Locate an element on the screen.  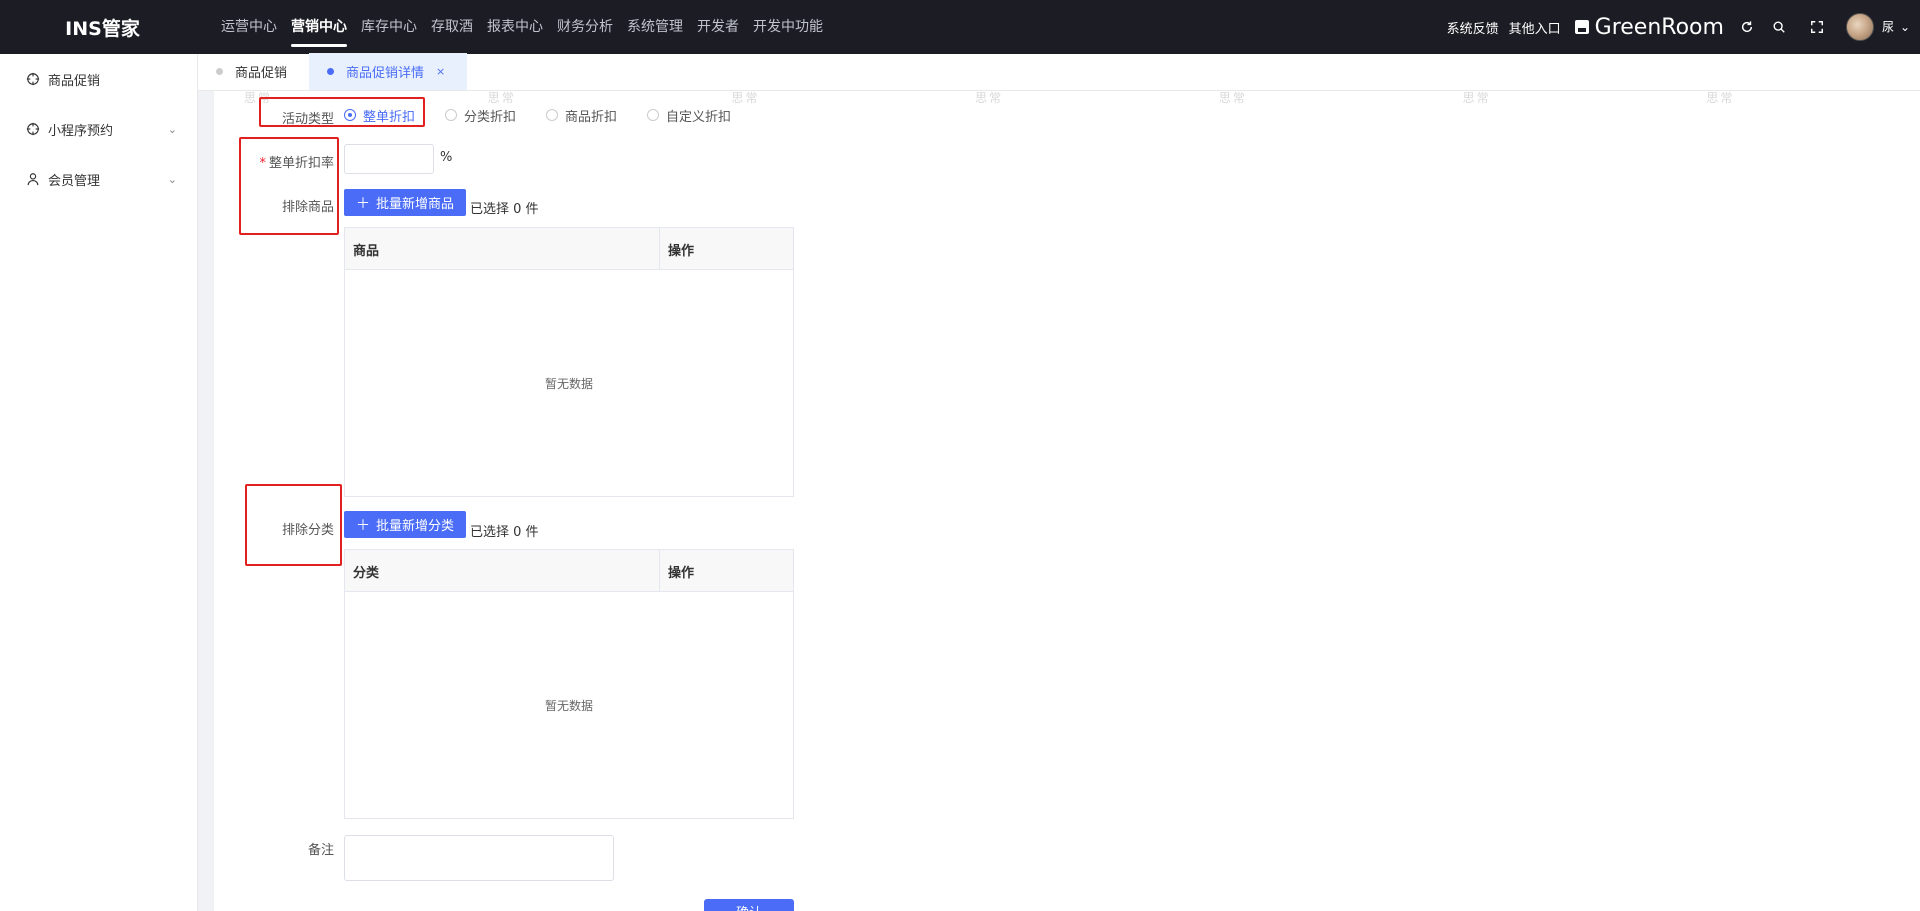
sidebar-item-label: 小程序预约 is located at coordinates (81, 131).